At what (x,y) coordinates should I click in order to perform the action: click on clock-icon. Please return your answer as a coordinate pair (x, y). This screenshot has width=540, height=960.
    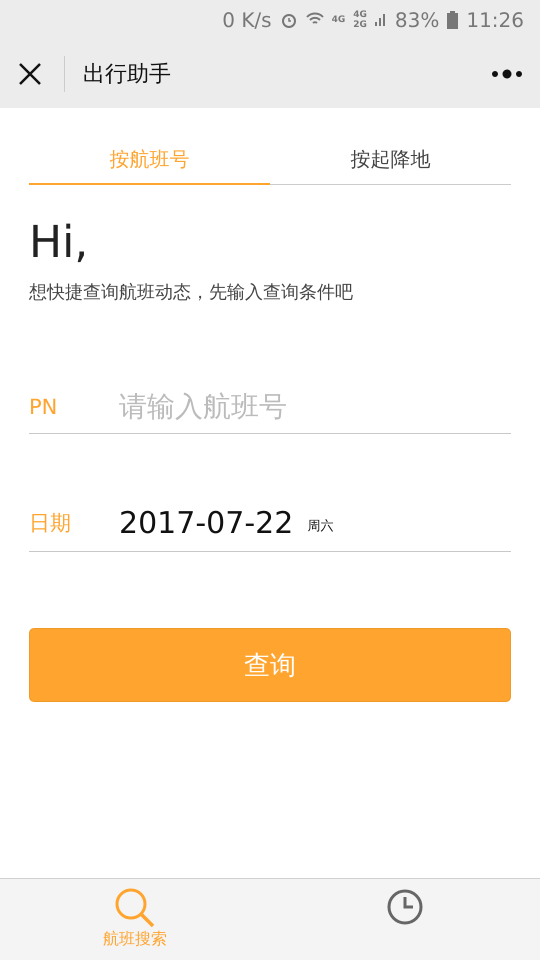
    Looking at the image, I should click on (405, 907).